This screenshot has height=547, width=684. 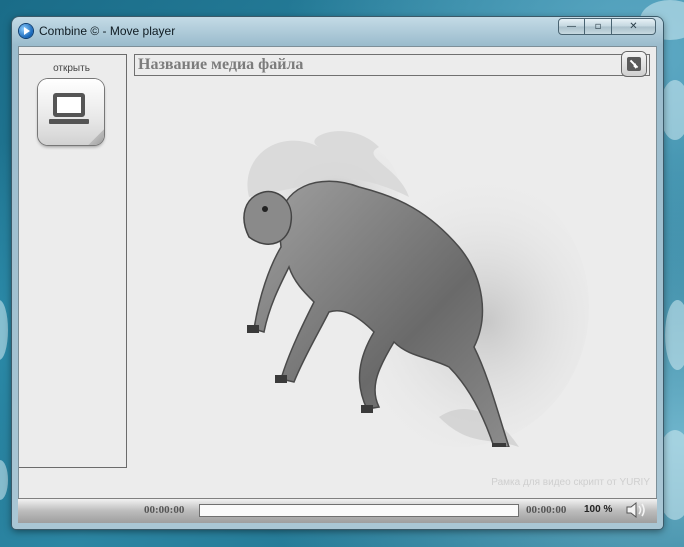 What do you see at coordinates (571, 26) in the screenshot?
I see `minimize-button: —` at bounding box center [571, 26].